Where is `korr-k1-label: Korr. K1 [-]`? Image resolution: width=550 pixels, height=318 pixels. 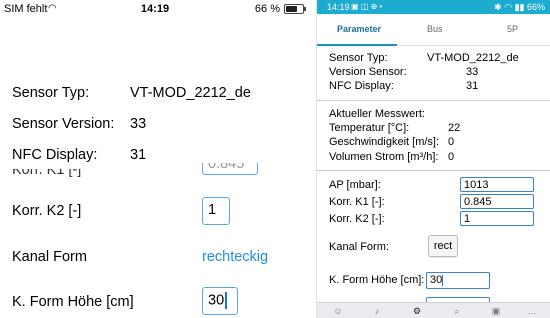
korr-k1-label: Korr. K1 [-] is located at coordinates (47, 170).